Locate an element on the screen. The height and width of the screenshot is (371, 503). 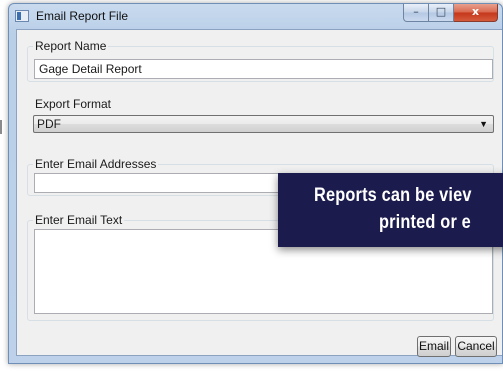
promo-banner: Reports can be viev printed or e is located at coordinates (390, 210).